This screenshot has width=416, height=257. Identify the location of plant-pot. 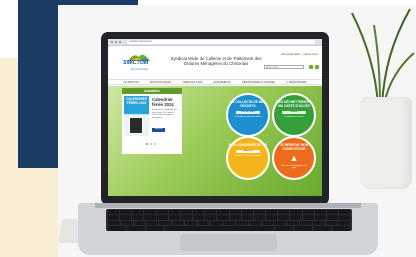
(386, 143).